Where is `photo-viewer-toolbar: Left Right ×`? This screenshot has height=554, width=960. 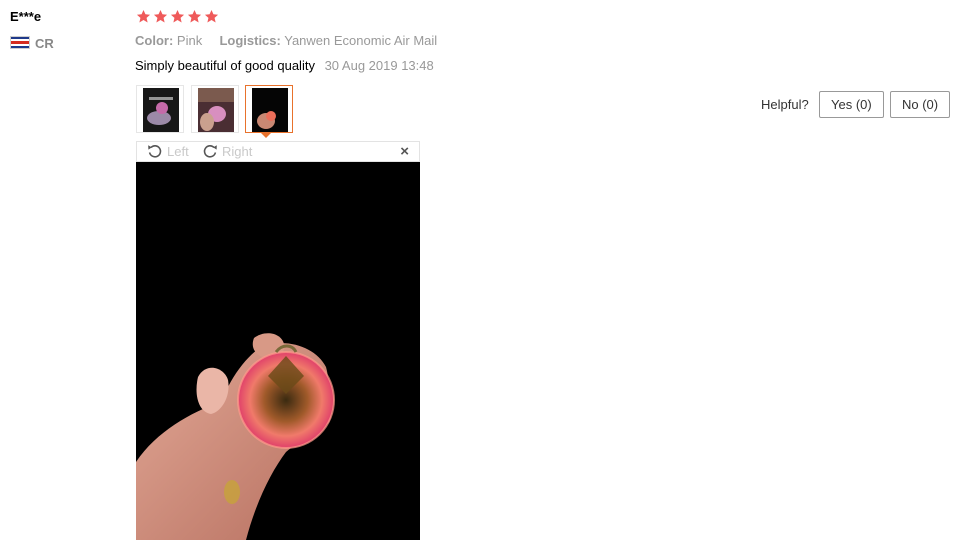
photo-viewer-toolbar: Left Right × is located at coordinates (278, 151).